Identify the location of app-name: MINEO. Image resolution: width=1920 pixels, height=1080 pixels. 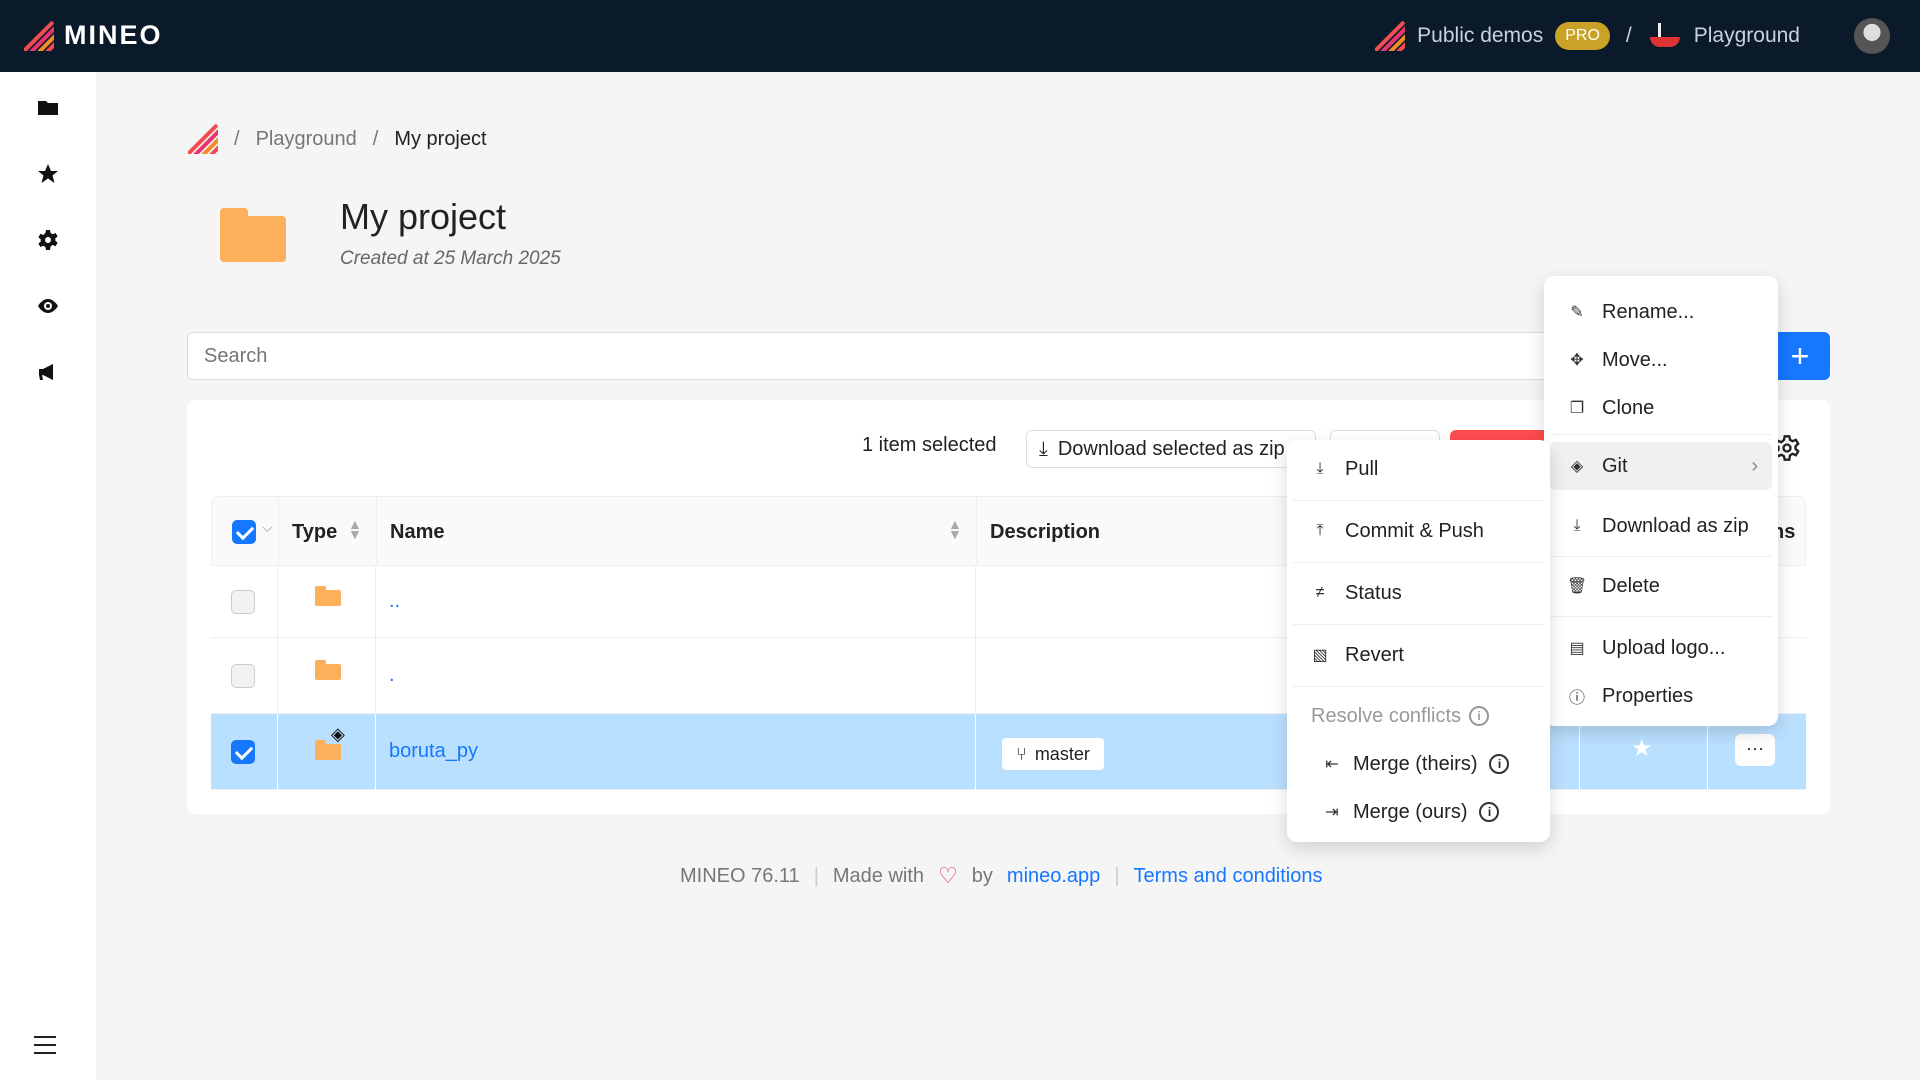
(113, 35).